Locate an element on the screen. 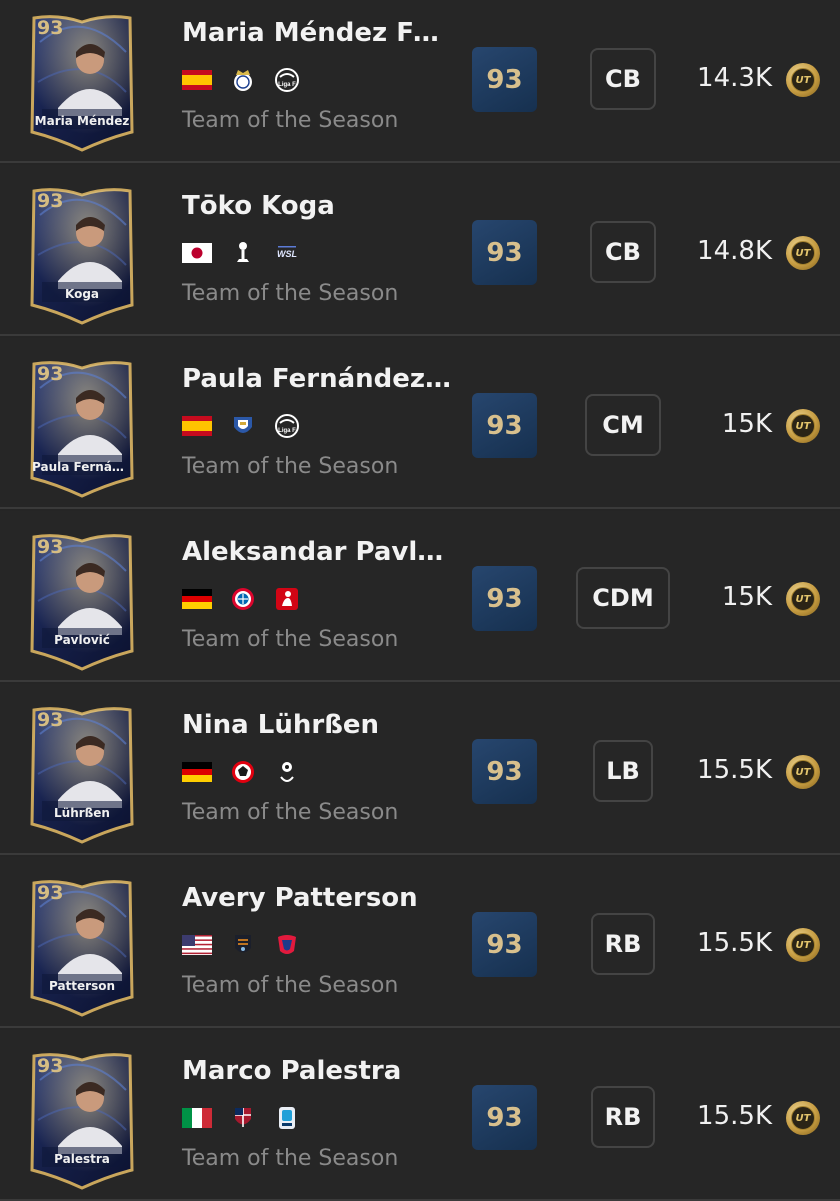 This screenshot has height=1201, width=840. houston-dash-crest-icon is located at coordinates (243, 944).